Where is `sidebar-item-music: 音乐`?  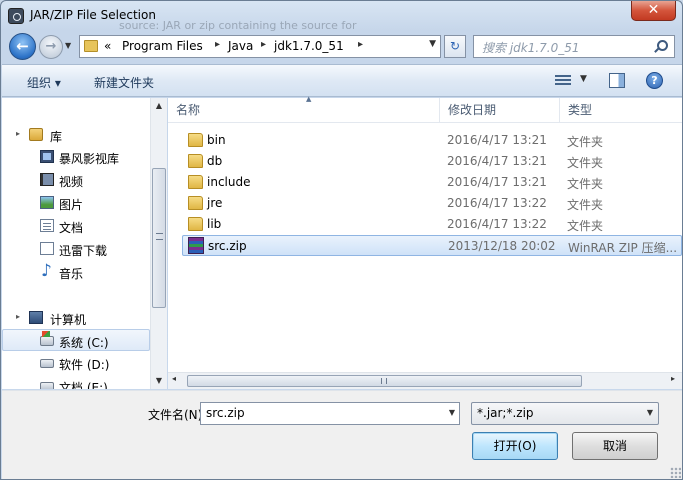
sidebar-item-music: 音乐 is located at coordinates (76, 272).